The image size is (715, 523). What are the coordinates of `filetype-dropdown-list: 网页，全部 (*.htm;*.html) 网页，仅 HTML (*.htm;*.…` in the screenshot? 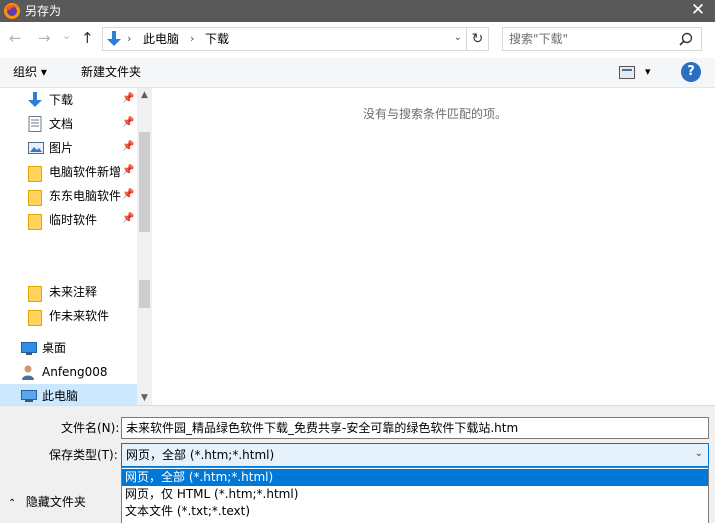 It's located at (415, 495).